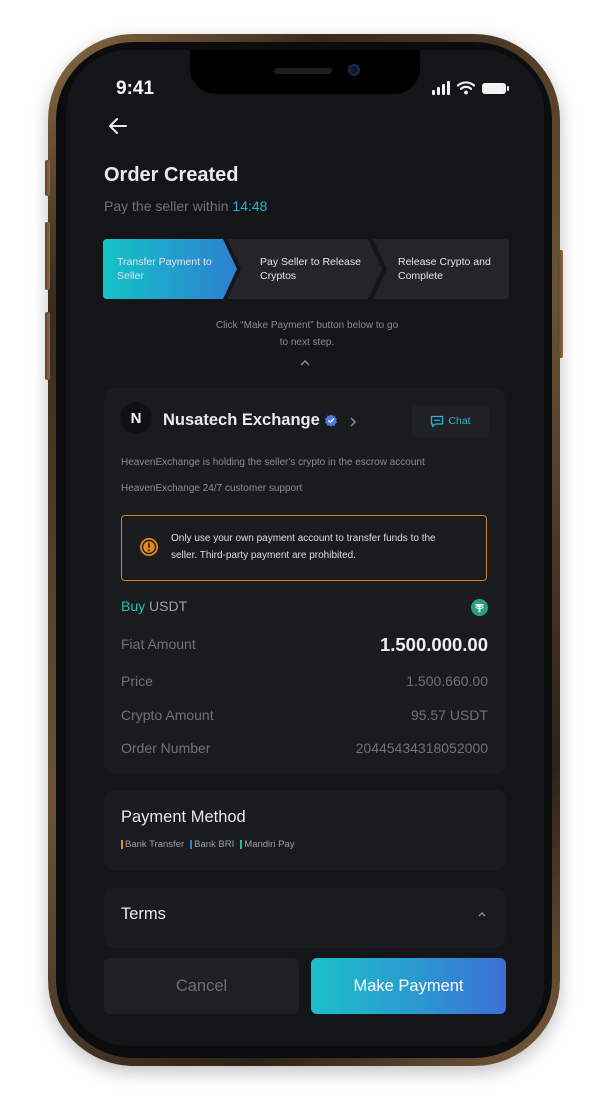  I want to click on merchant-avatar: N, so click(136, 418).